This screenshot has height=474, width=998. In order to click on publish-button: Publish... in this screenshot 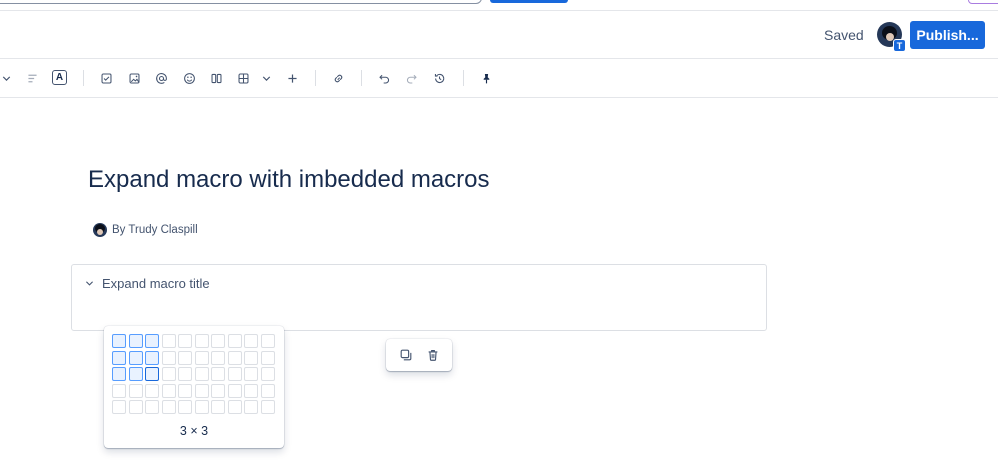, I will do `click(947, 35)`.